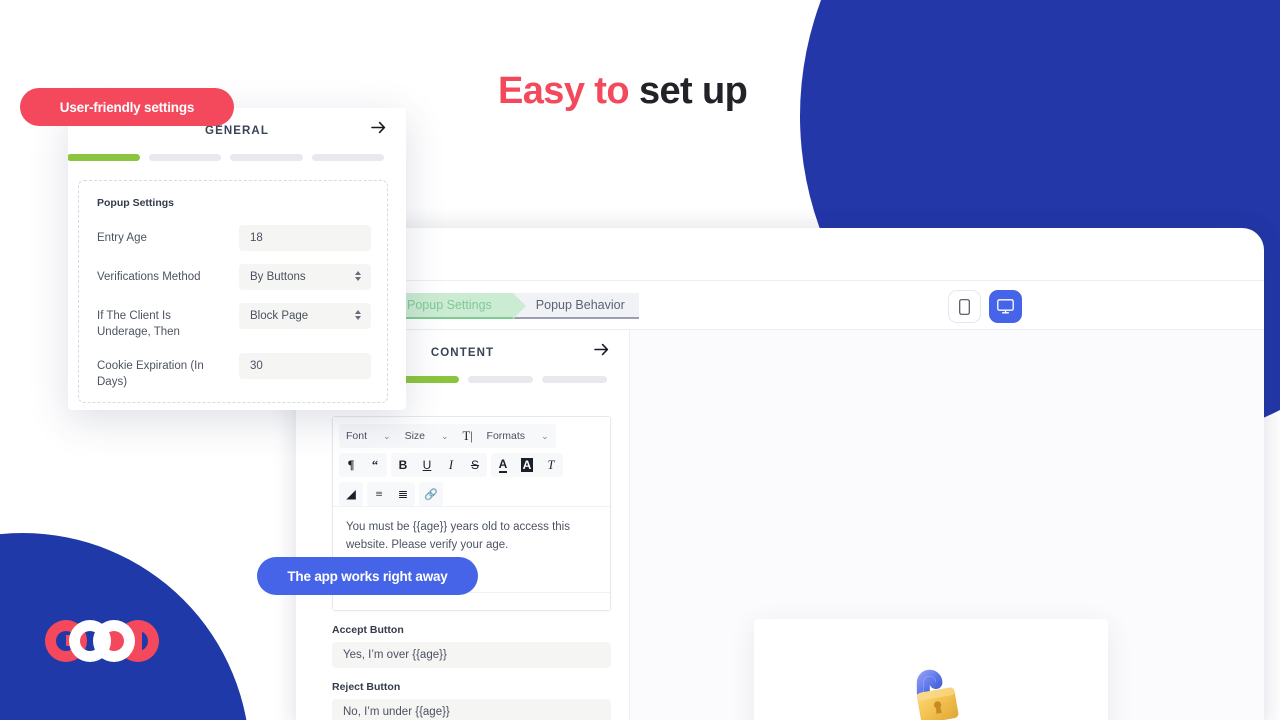  I want to click on device-preview-toggle, so click(985, 306).